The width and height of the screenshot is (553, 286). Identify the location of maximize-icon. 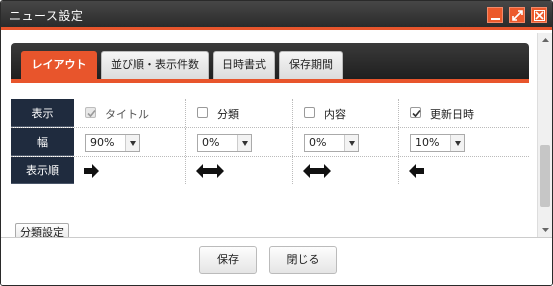
(517, 15).